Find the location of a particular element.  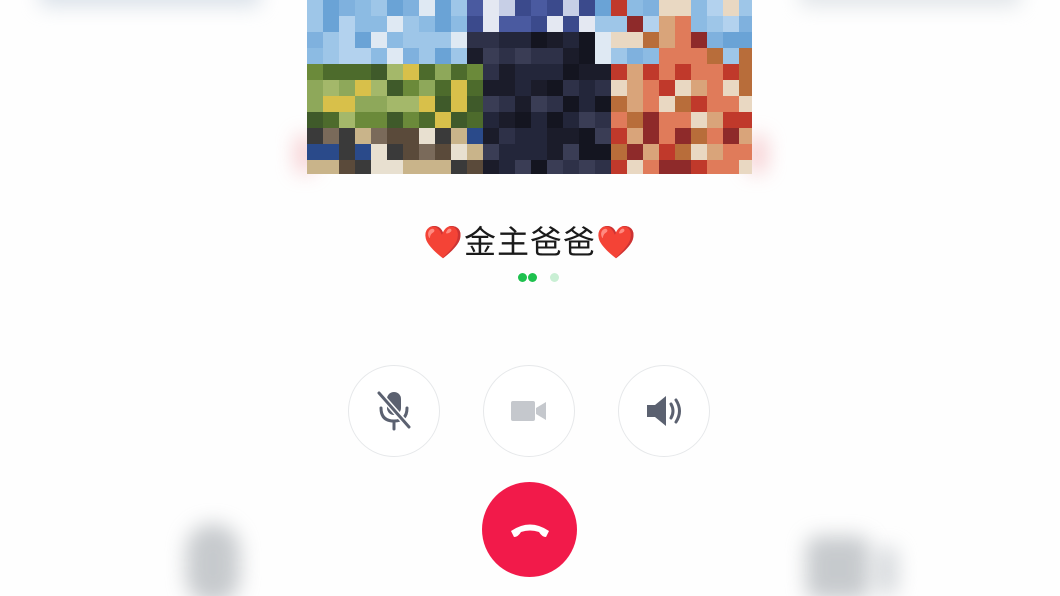

video-button is located at coordinates (529, 411).